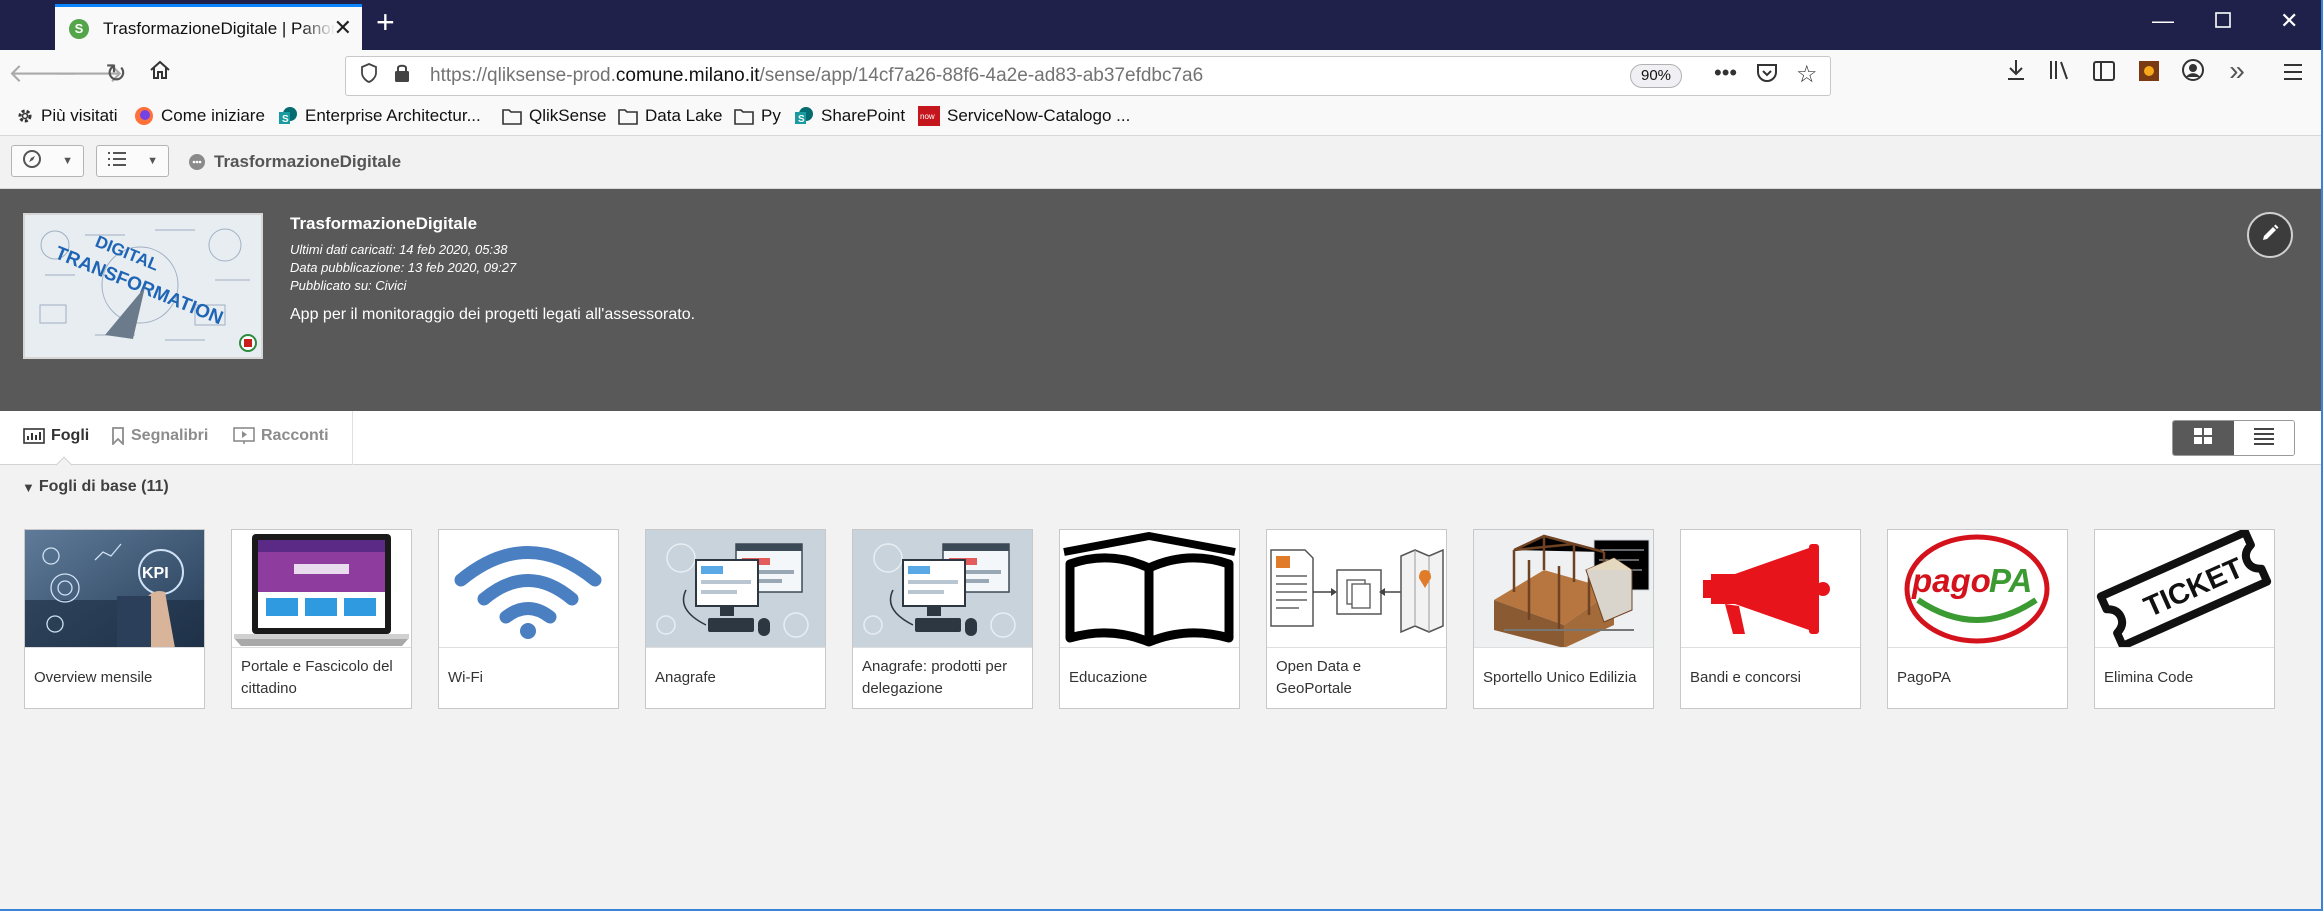 The image size is (2323, 911). What do you see at coordinates (399, 249) in the screenshot?
I see `last-loaded-info: Ultimi dati caricati: 14 feb 2020, 05:38` at bounding box center [399, 249].